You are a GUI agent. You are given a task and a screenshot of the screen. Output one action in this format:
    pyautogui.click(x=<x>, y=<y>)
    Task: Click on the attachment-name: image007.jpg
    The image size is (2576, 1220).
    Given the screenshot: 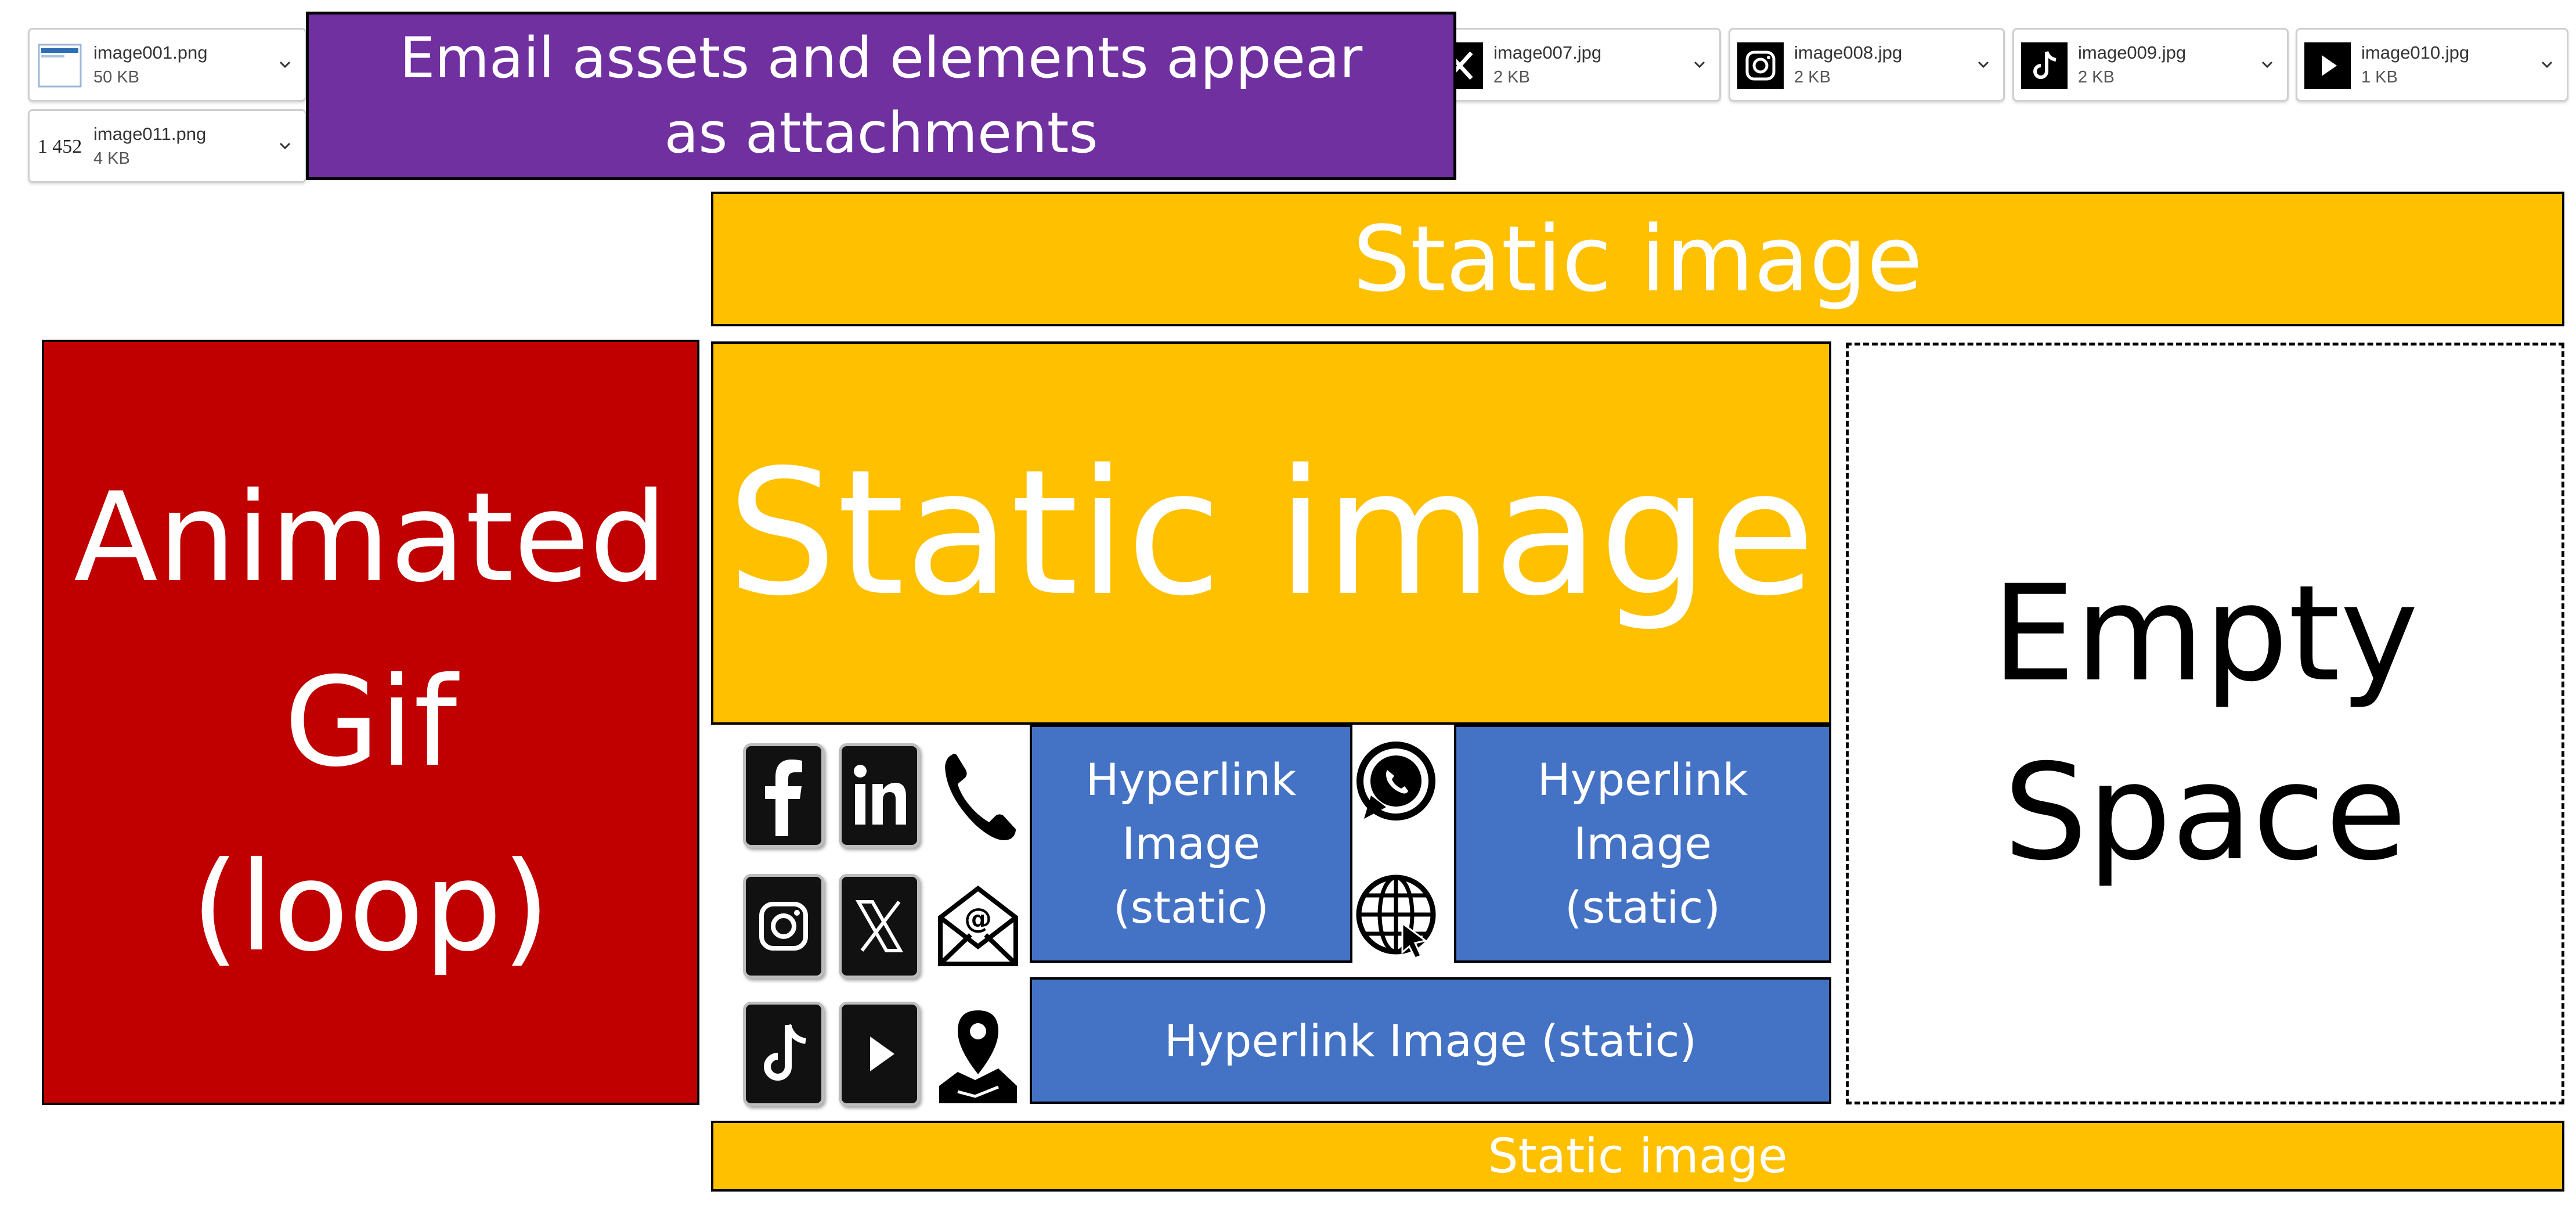 What is the action you would take?
    pyautogui.click(x=1548, y=52)
    